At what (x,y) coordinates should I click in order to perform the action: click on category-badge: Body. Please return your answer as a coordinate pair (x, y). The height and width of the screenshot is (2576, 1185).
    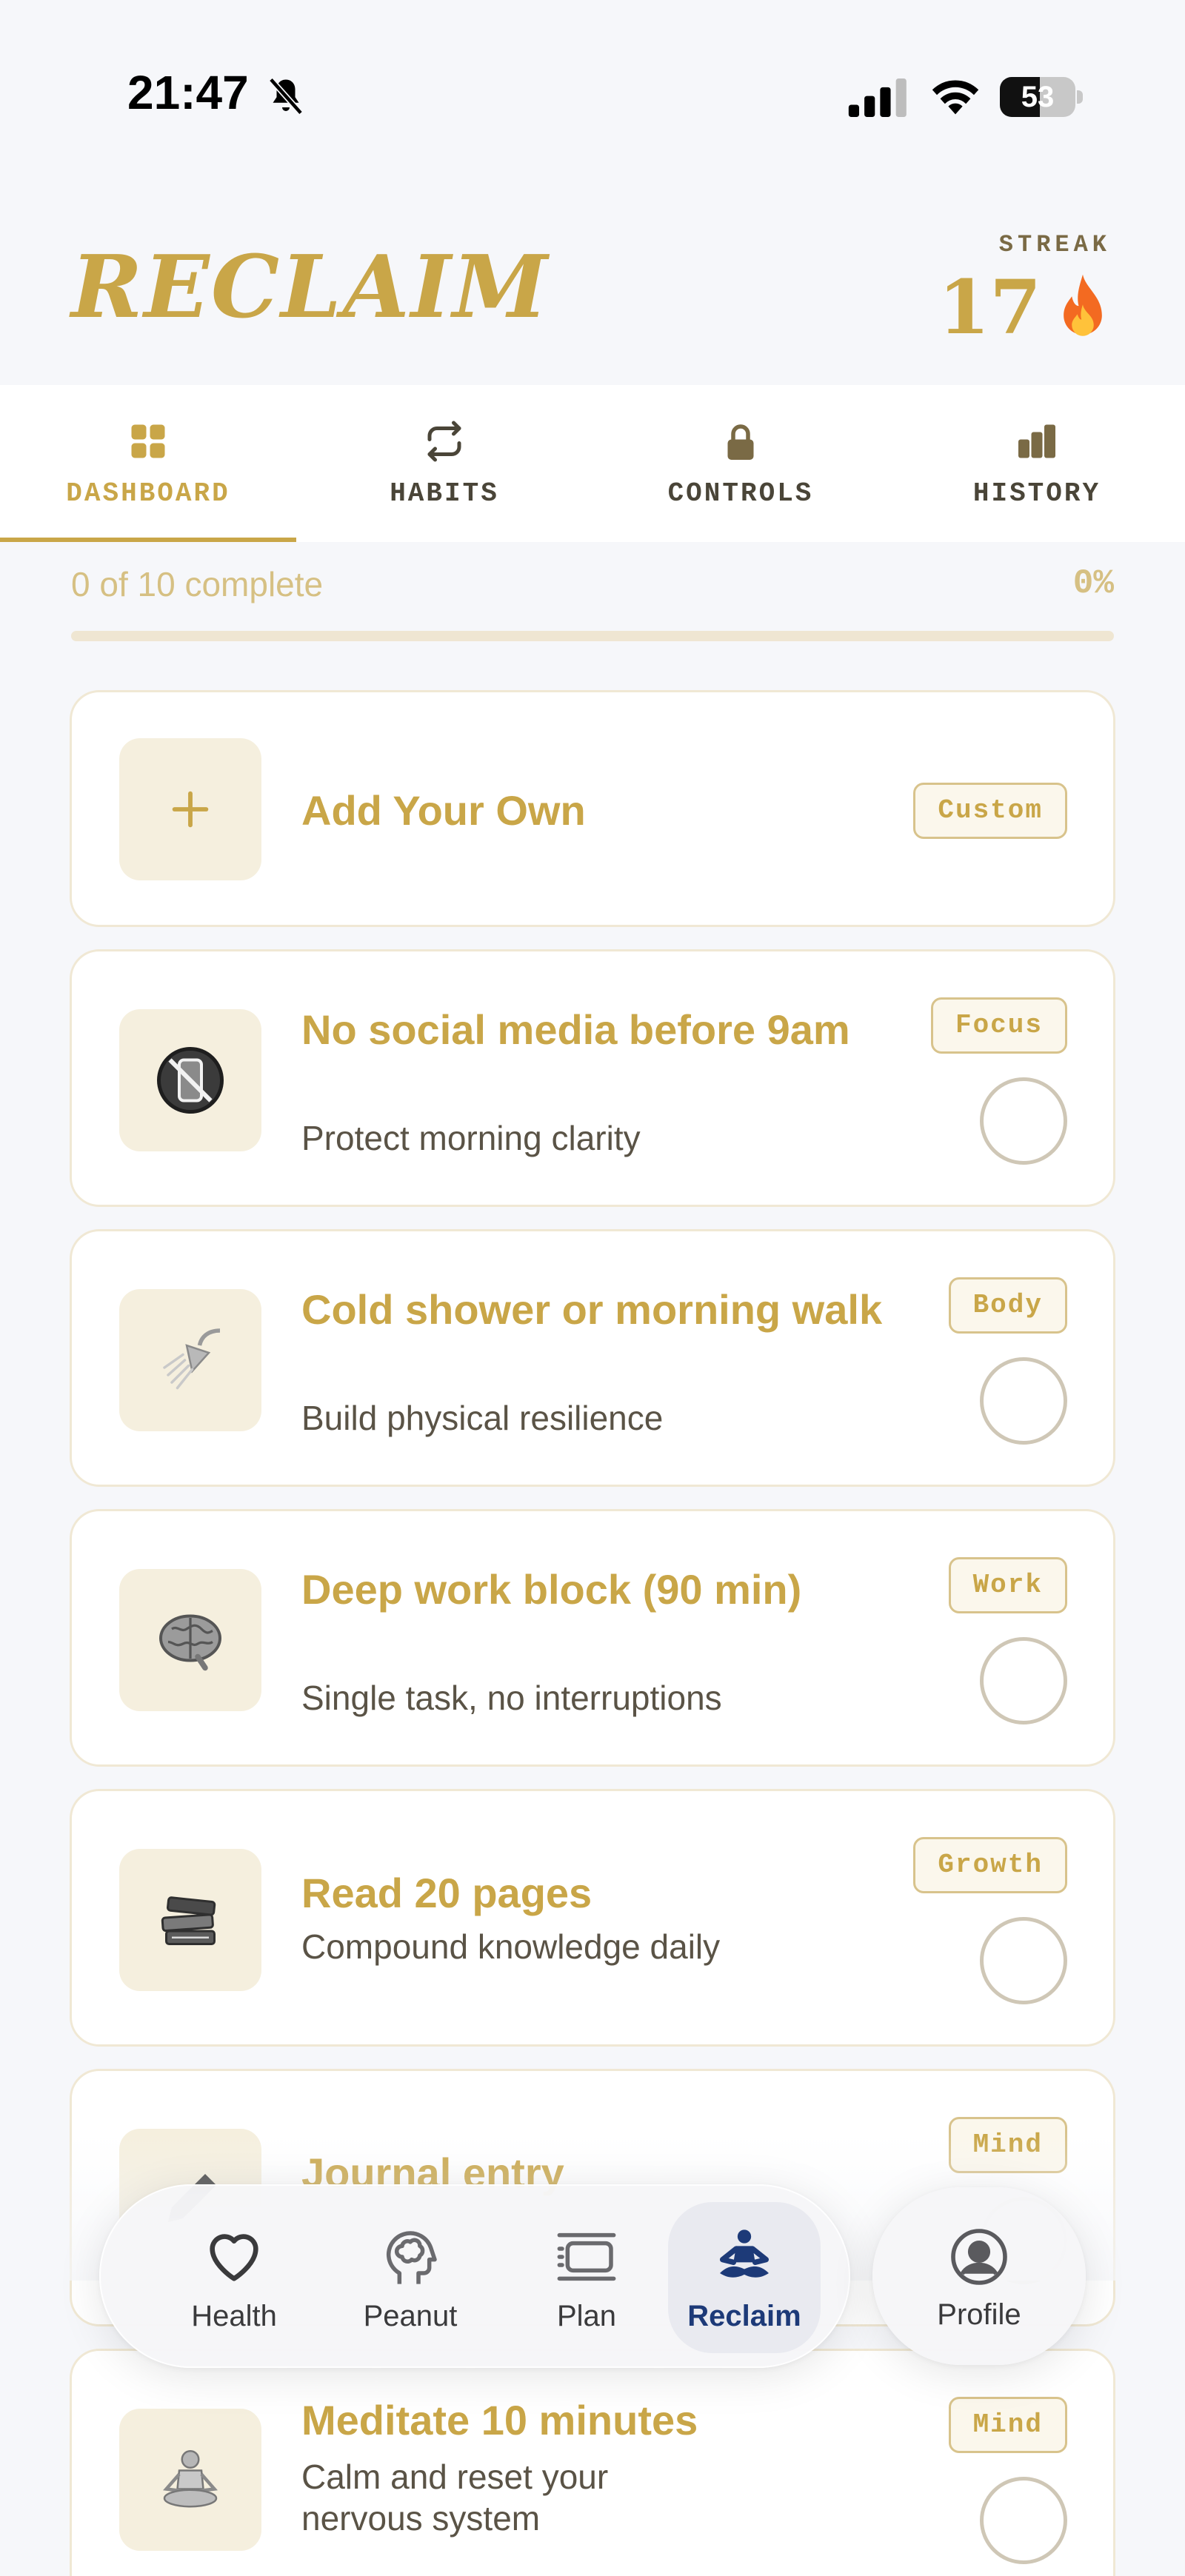
    Looking at the image, I should click on (1007, 1305).